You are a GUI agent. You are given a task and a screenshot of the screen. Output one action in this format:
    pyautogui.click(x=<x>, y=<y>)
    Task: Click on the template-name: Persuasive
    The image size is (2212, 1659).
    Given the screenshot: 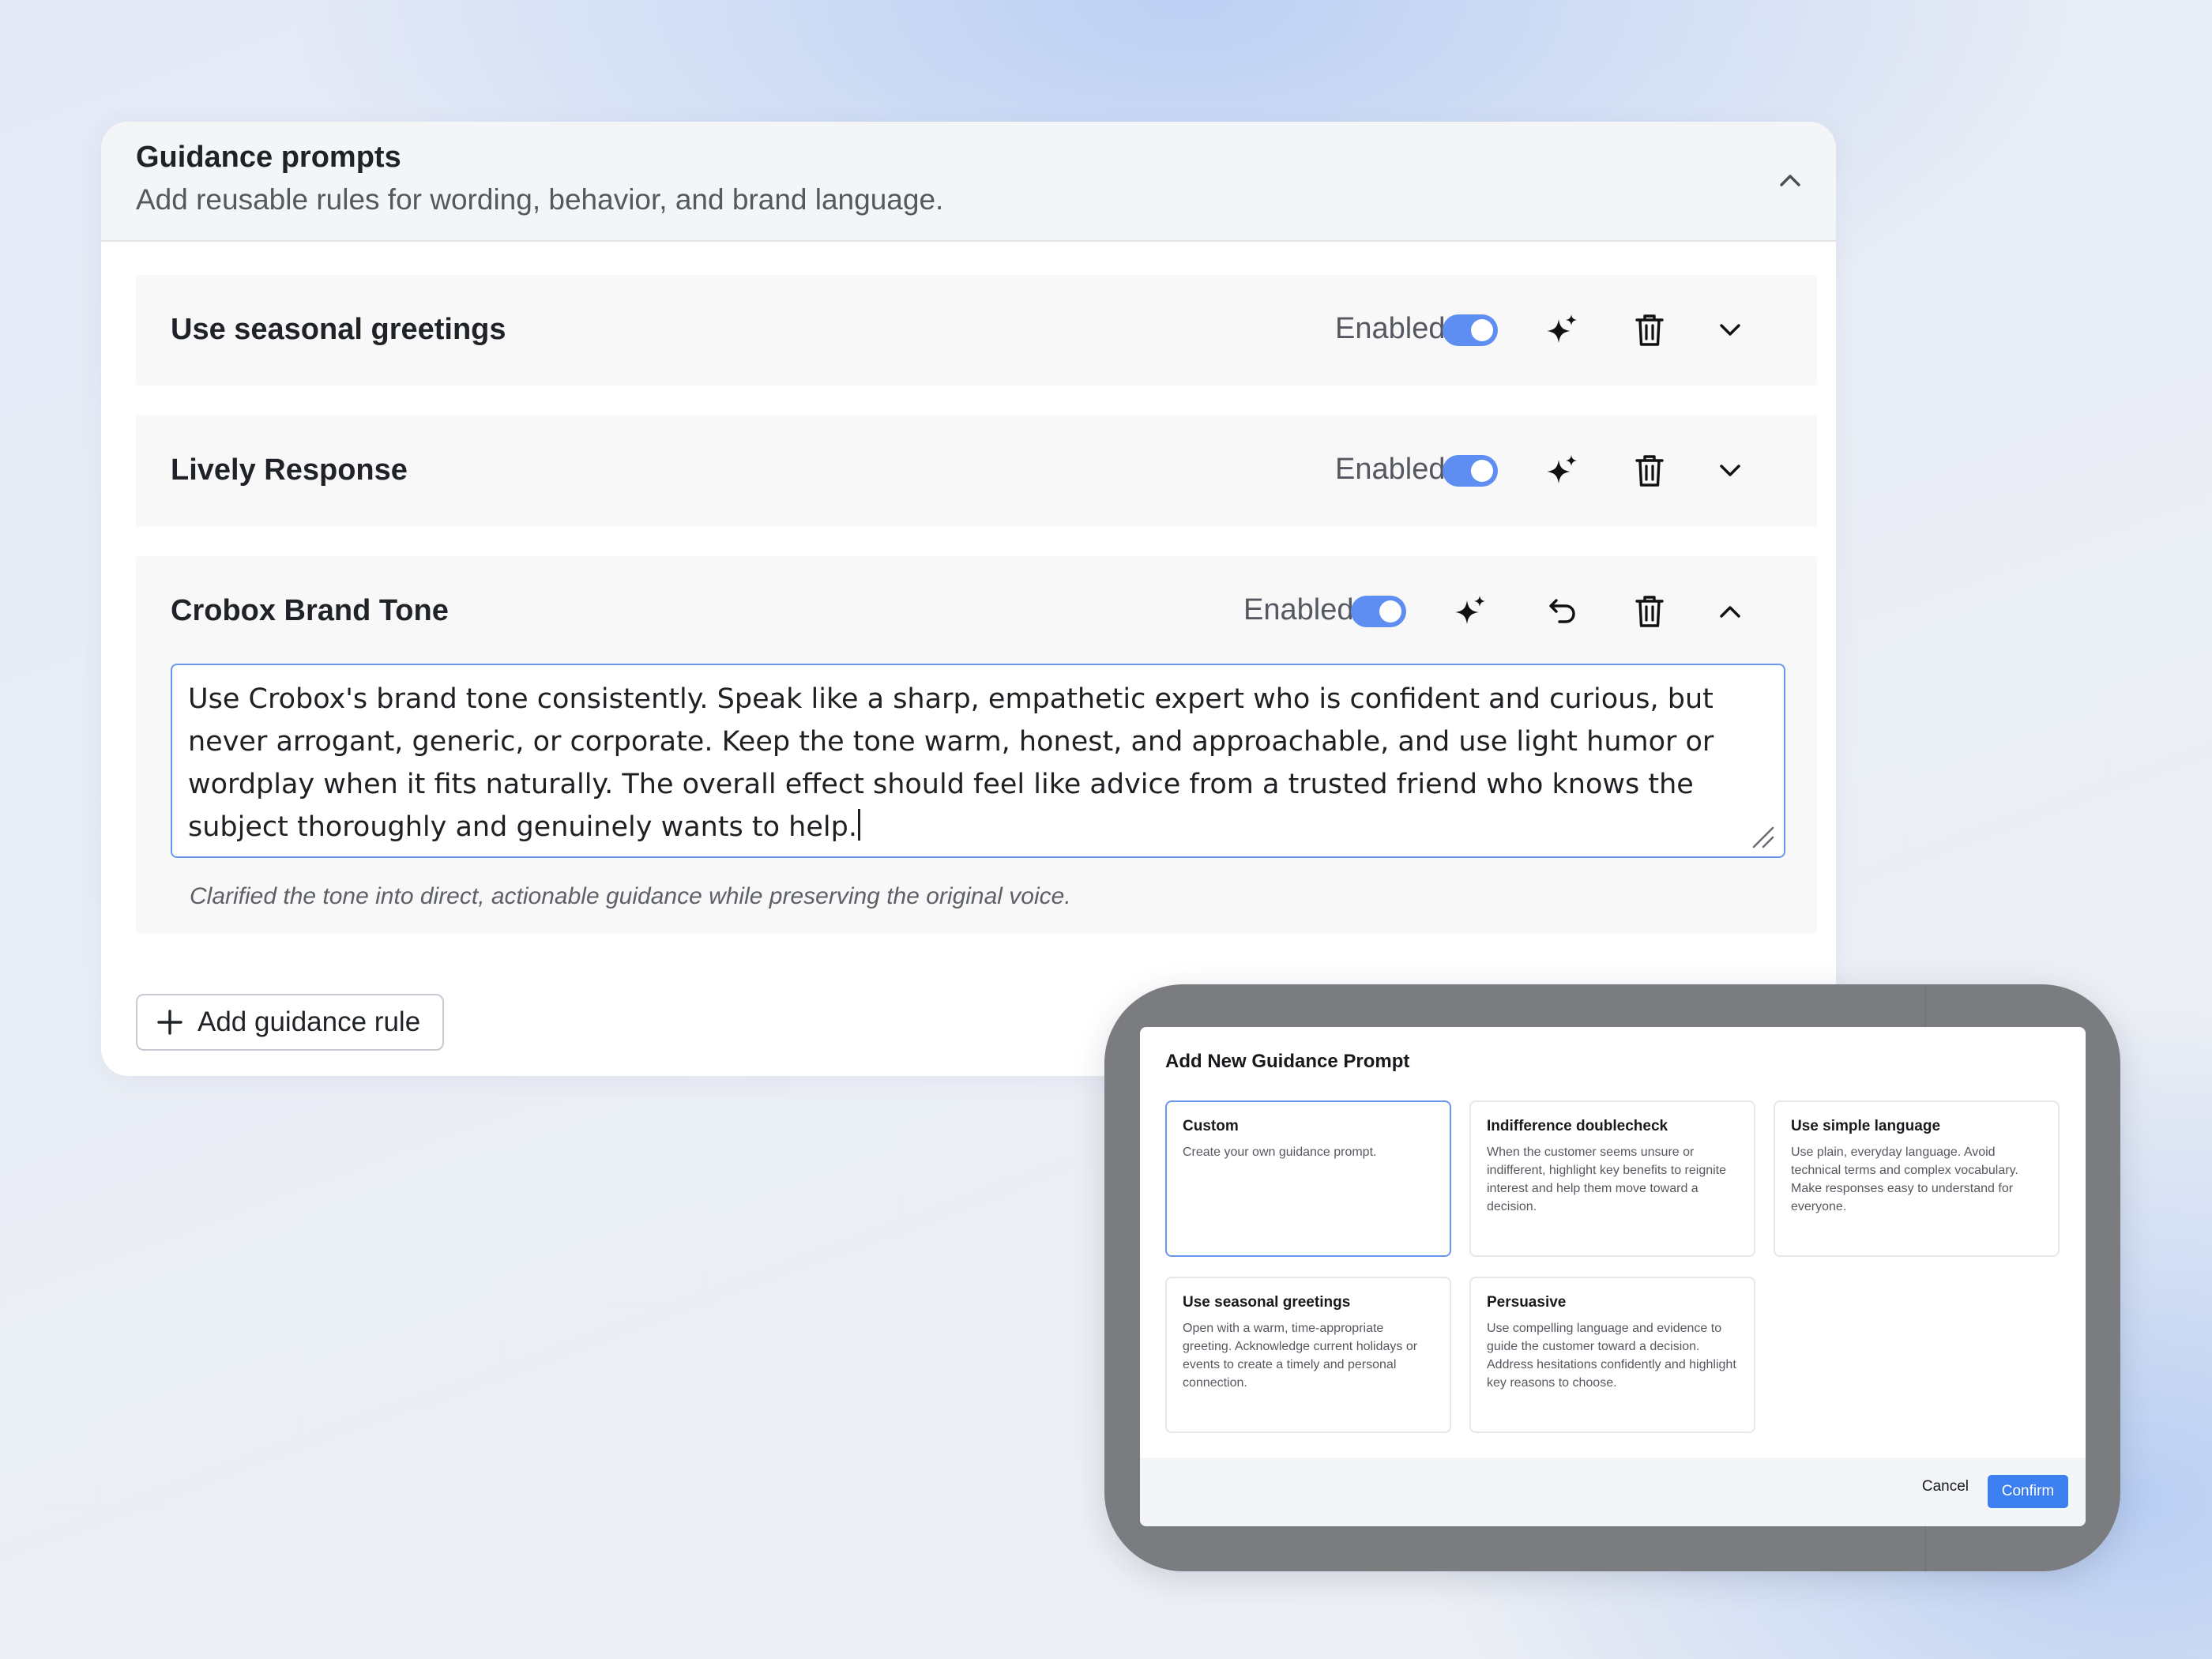 What is the action you would take?
    pyautogui.click(x=1527, y=1302)
    